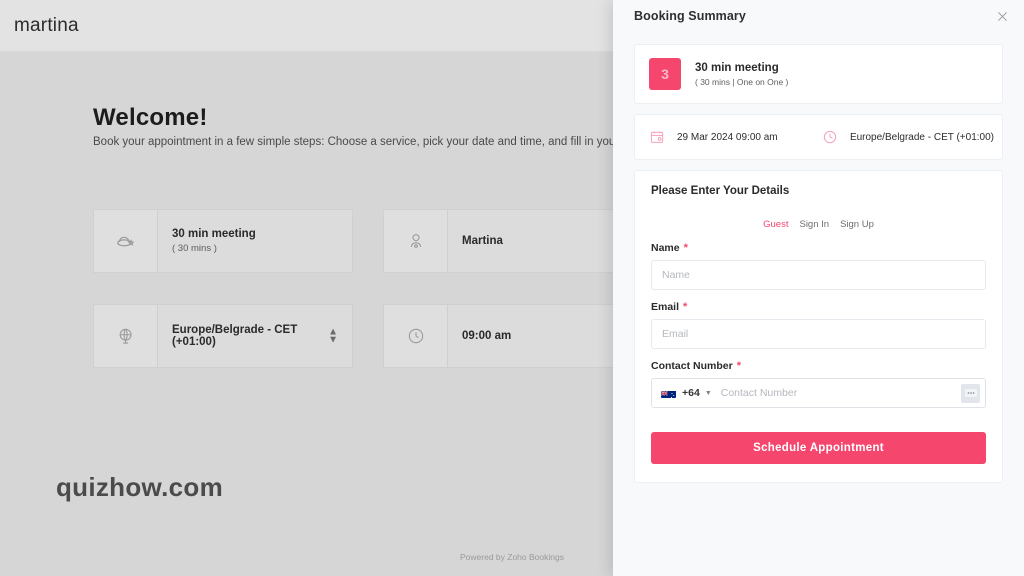  Describe the element at coordinates (214, 234) in the screenshot. I see `card-title: 30 min meeting` at that location.